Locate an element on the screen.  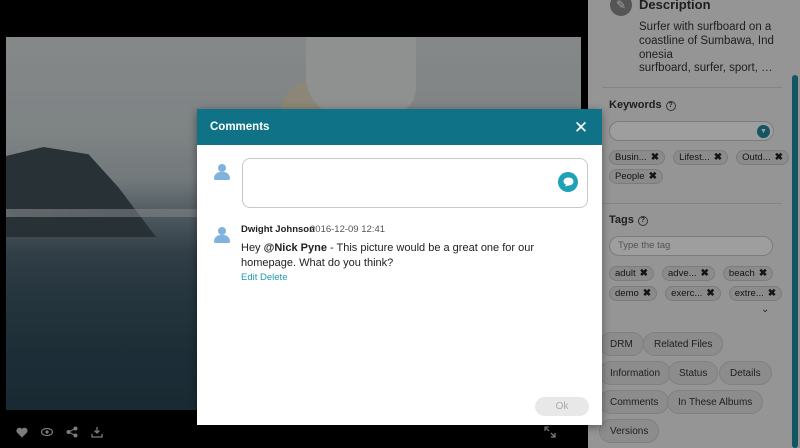
comment-author: Dwight Johnson is located at coordinates (278, 229).